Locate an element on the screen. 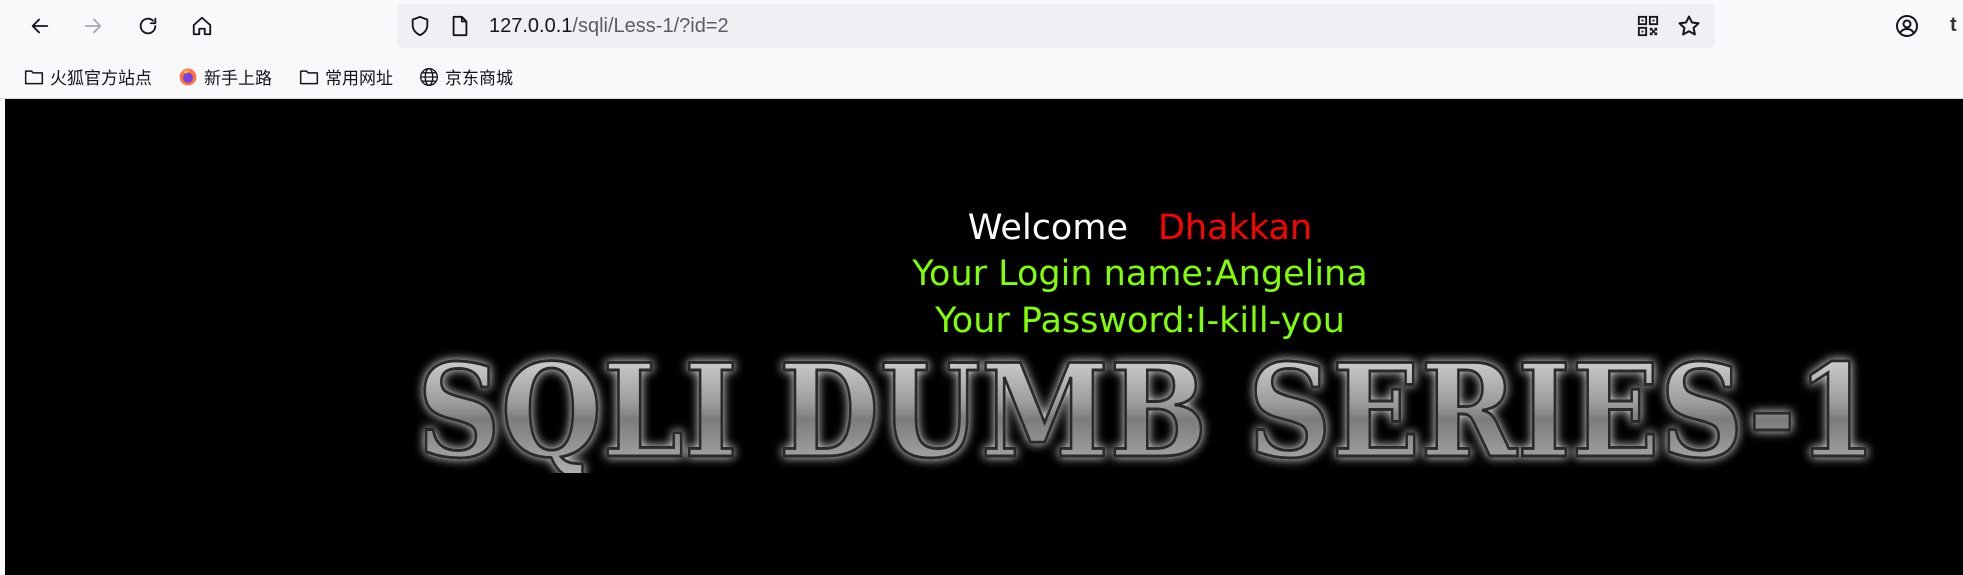  globe-icon is located at coordinates (429, 76).